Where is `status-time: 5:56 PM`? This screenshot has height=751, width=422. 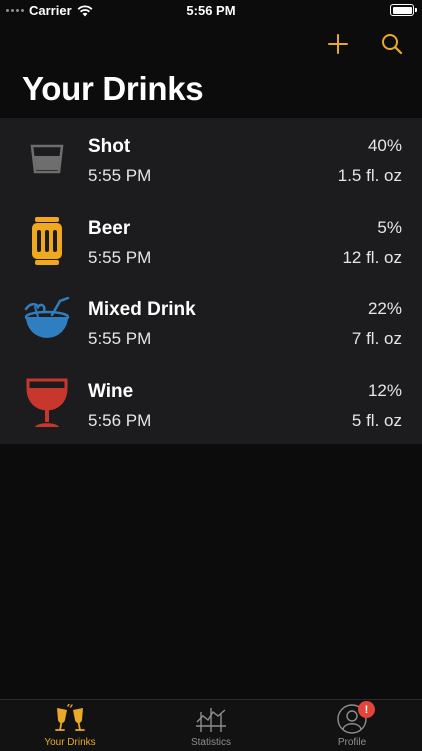
status-time: 5:56 PM is located at coordinates (211, 10).